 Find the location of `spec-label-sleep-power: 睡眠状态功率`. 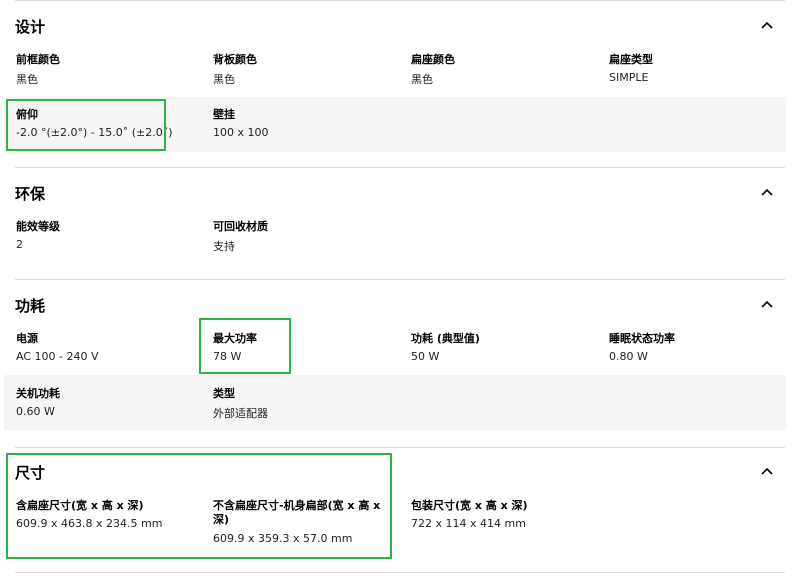

spec-label-sleep-power: 睡眠状态功率 is located at coordinates (642, 338).